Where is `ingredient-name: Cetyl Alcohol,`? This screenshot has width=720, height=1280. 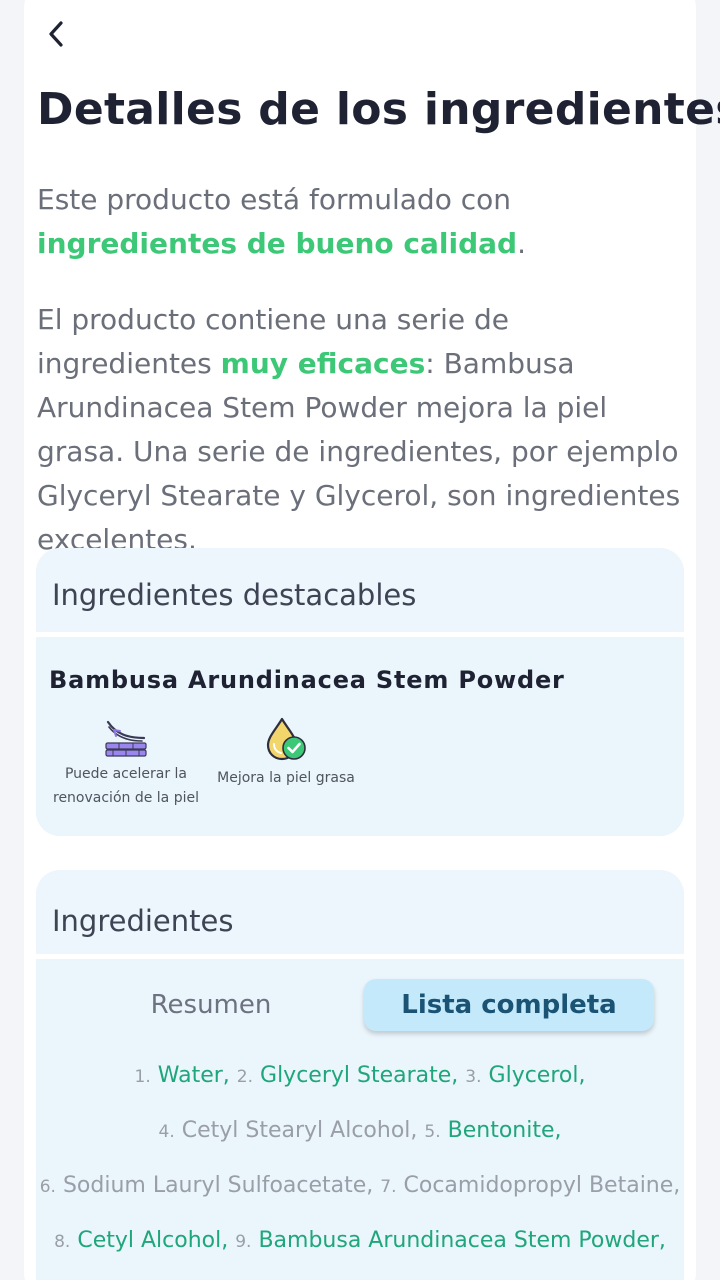
ingredient-name: Cetyl Alcohol, is located at coordinates (152, 1240).